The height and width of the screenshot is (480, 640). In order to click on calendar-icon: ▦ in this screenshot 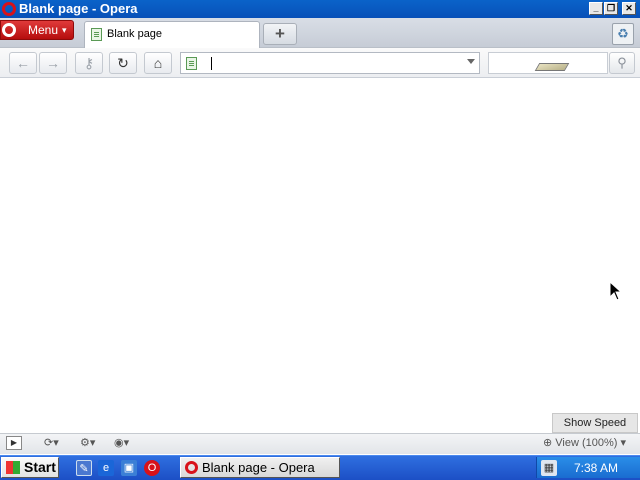, I will do `click(549, 468)`.